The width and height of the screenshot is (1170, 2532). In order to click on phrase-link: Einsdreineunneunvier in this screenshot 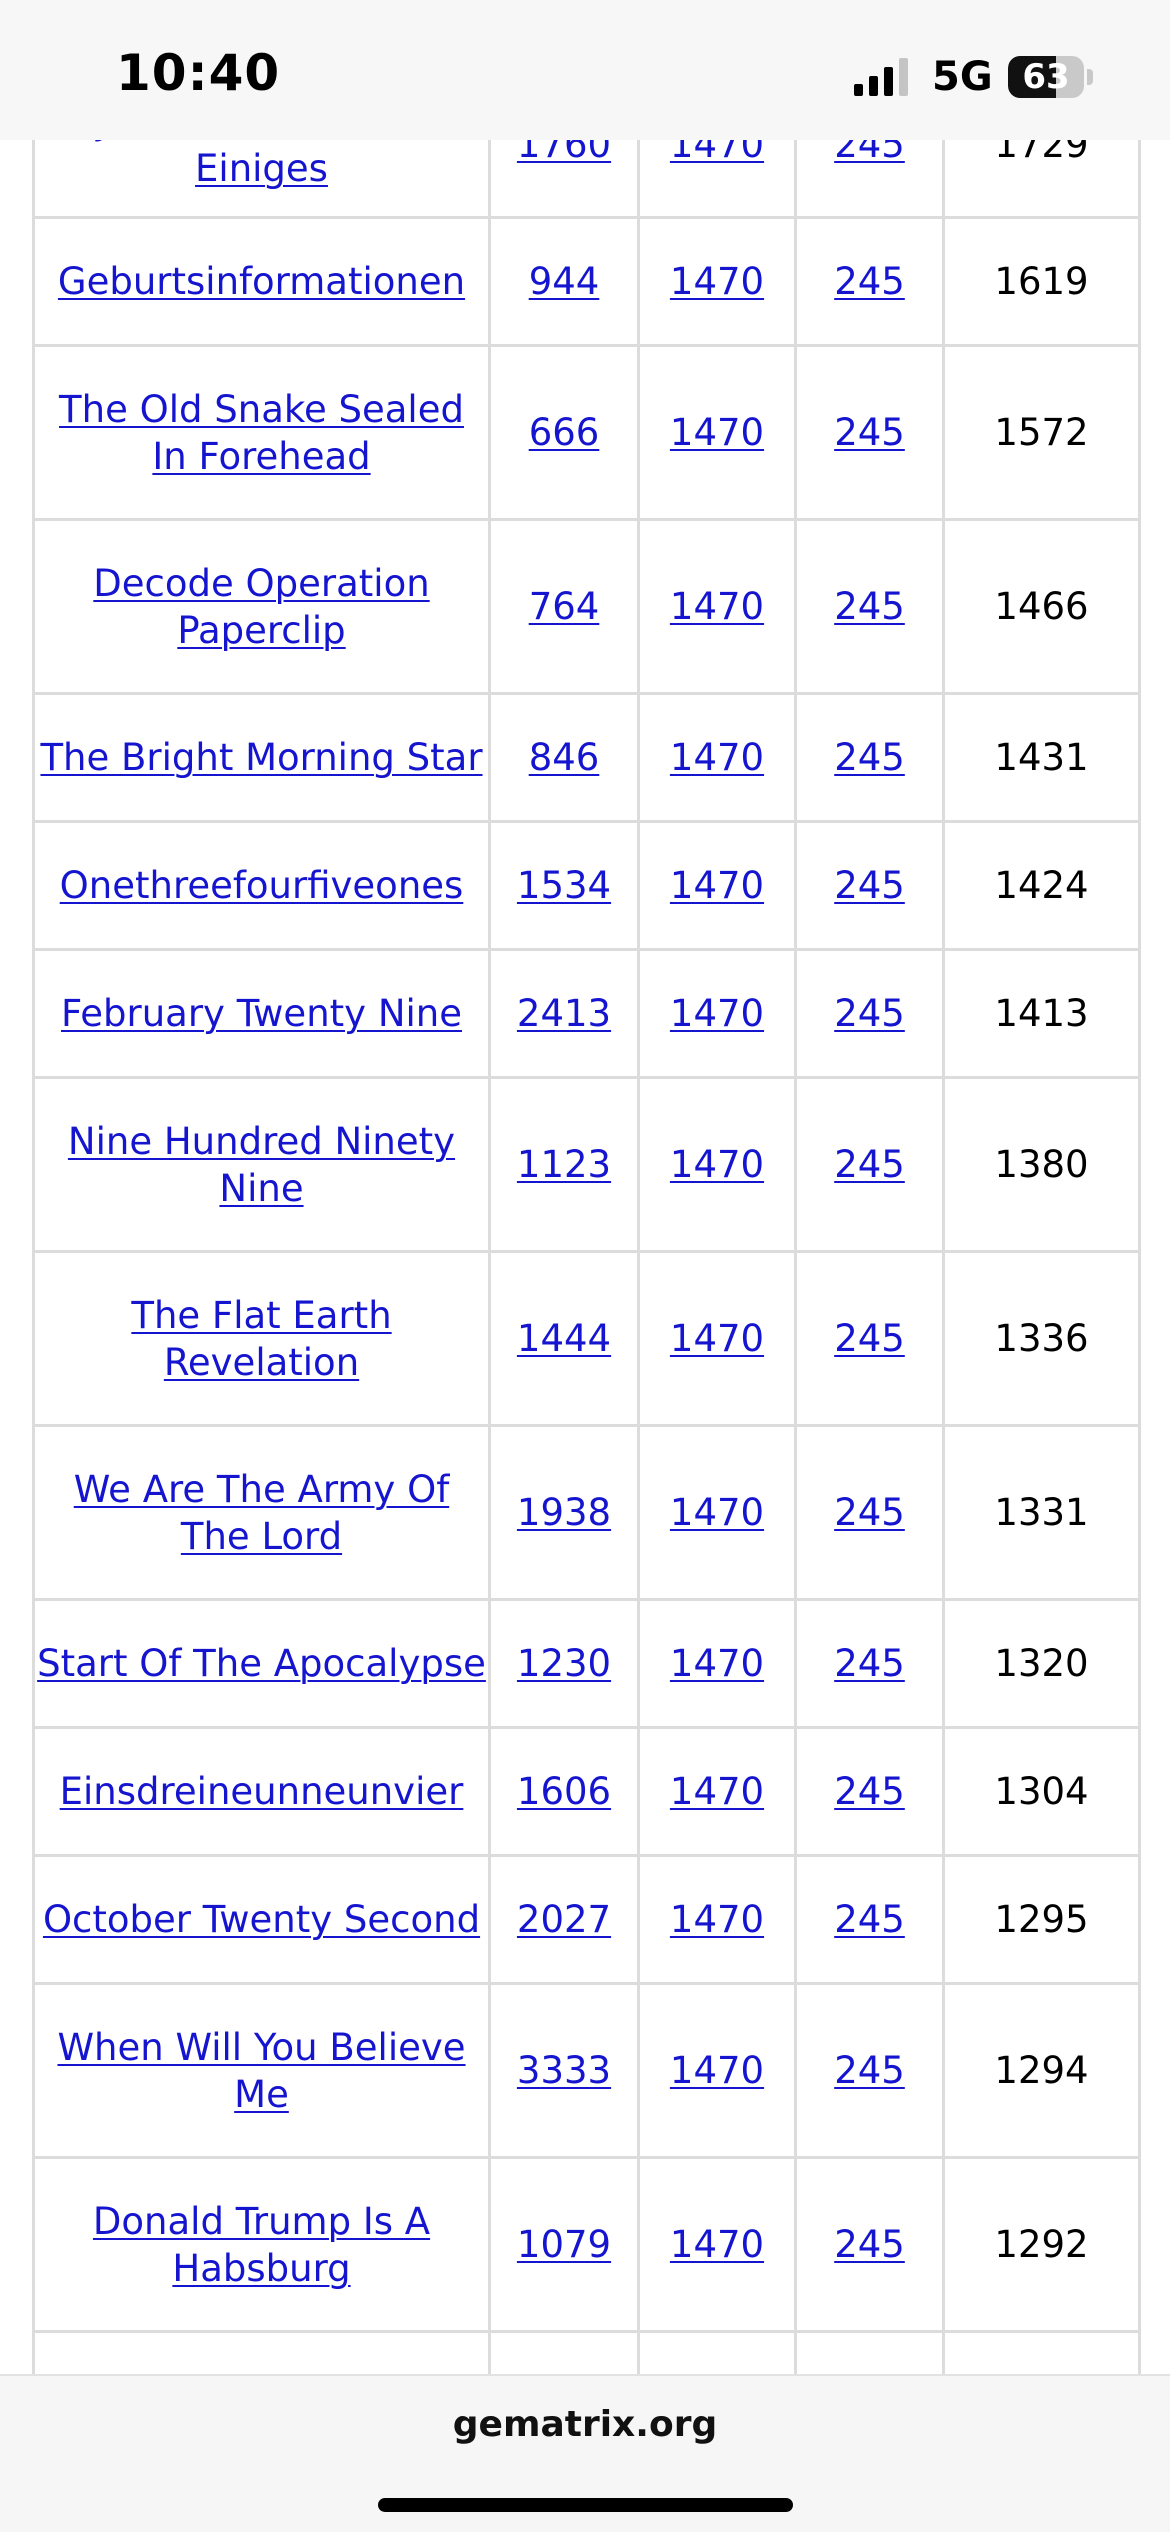, I will do `click(262, 1791)`.